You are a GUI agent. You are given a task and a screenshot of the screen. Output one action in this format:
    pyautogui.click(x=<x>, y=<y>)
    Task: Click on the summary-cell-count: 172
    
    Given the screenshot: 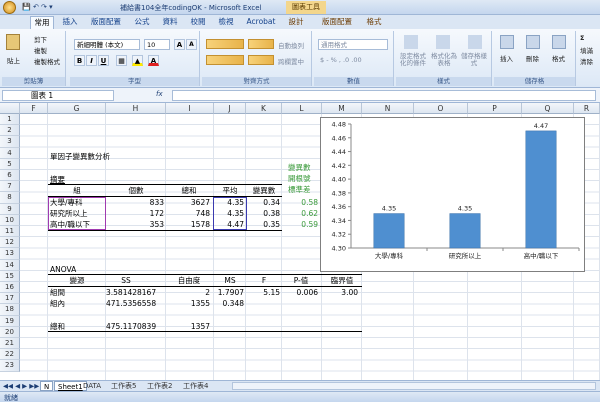 What is the action you would take?
    pyautogui.click(x=135, y=213)
    